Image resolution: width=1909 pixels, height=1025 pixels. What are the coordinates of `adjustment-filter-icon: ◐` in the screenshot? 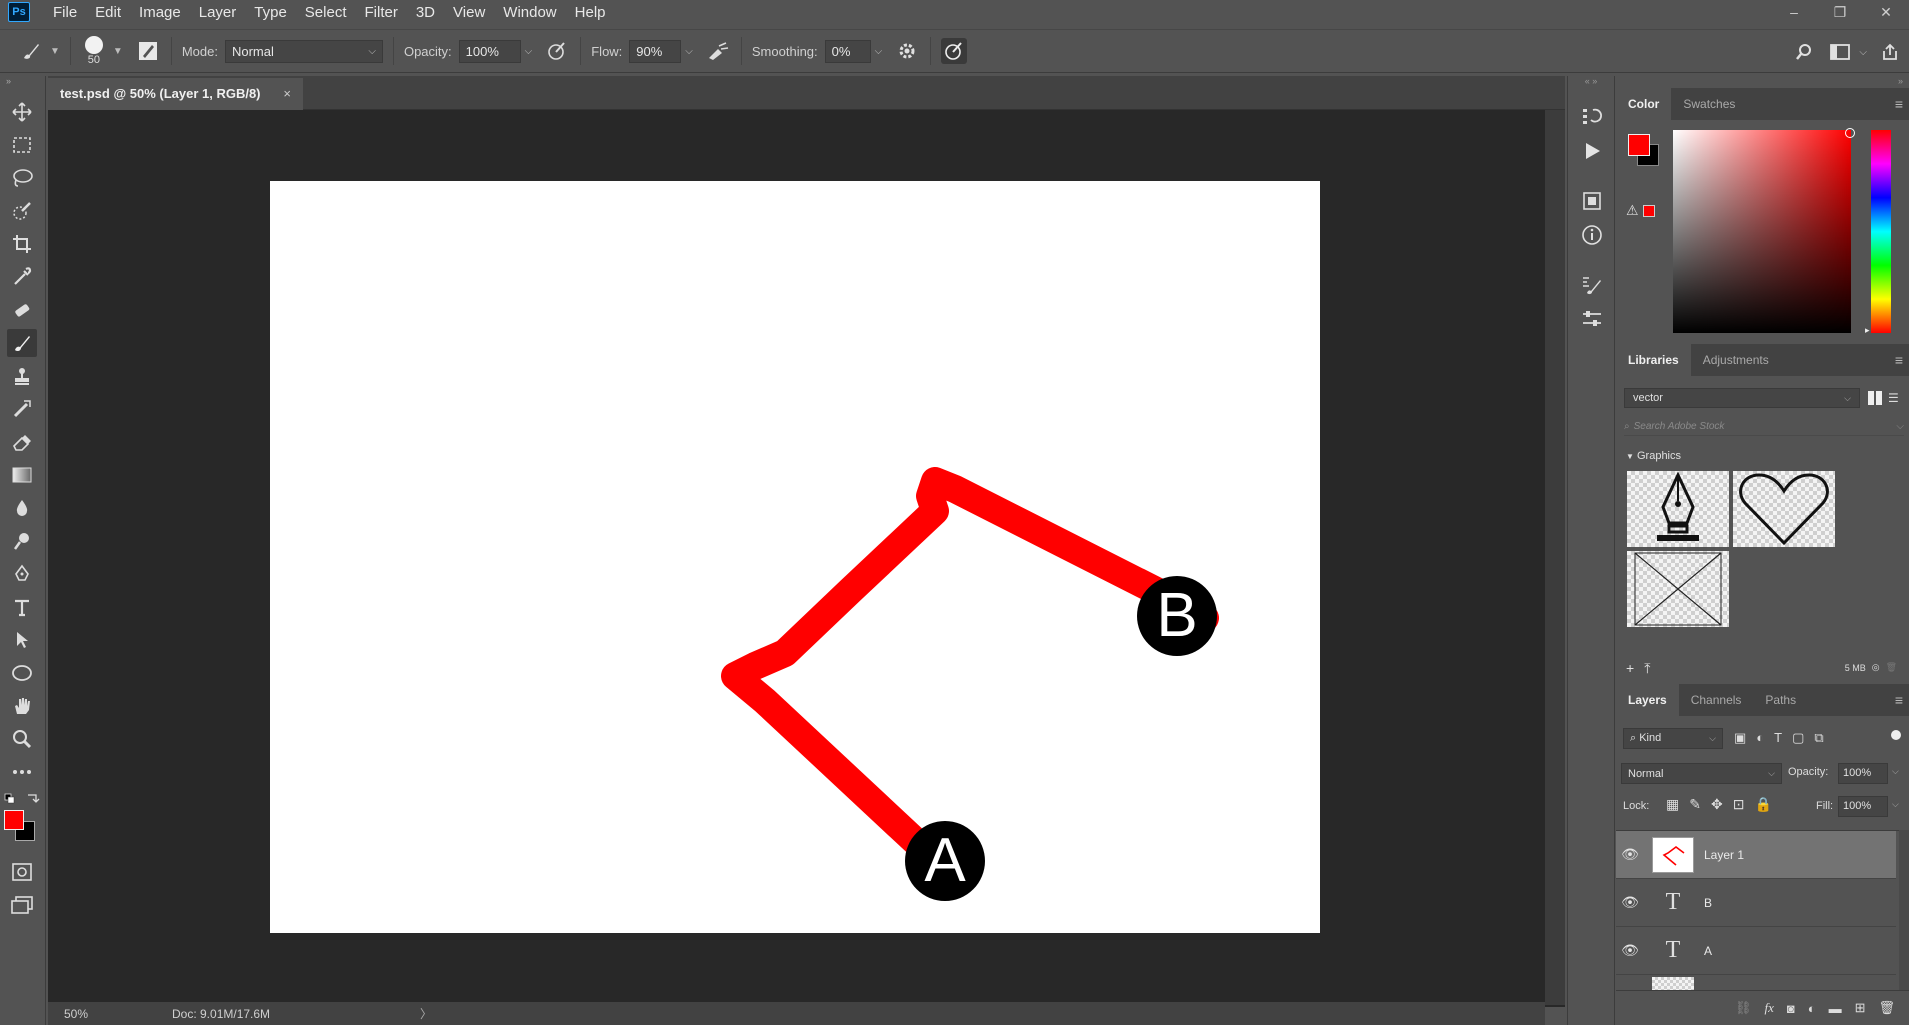 It's located at (1760, 738).